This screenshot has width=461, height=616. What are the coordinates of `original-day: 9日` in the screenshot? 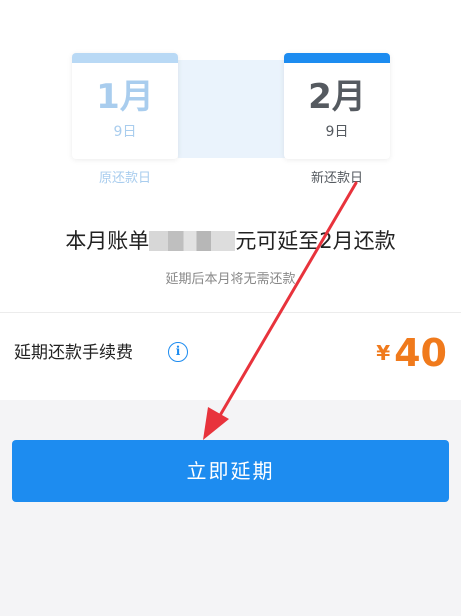 It's located at (125, 132).